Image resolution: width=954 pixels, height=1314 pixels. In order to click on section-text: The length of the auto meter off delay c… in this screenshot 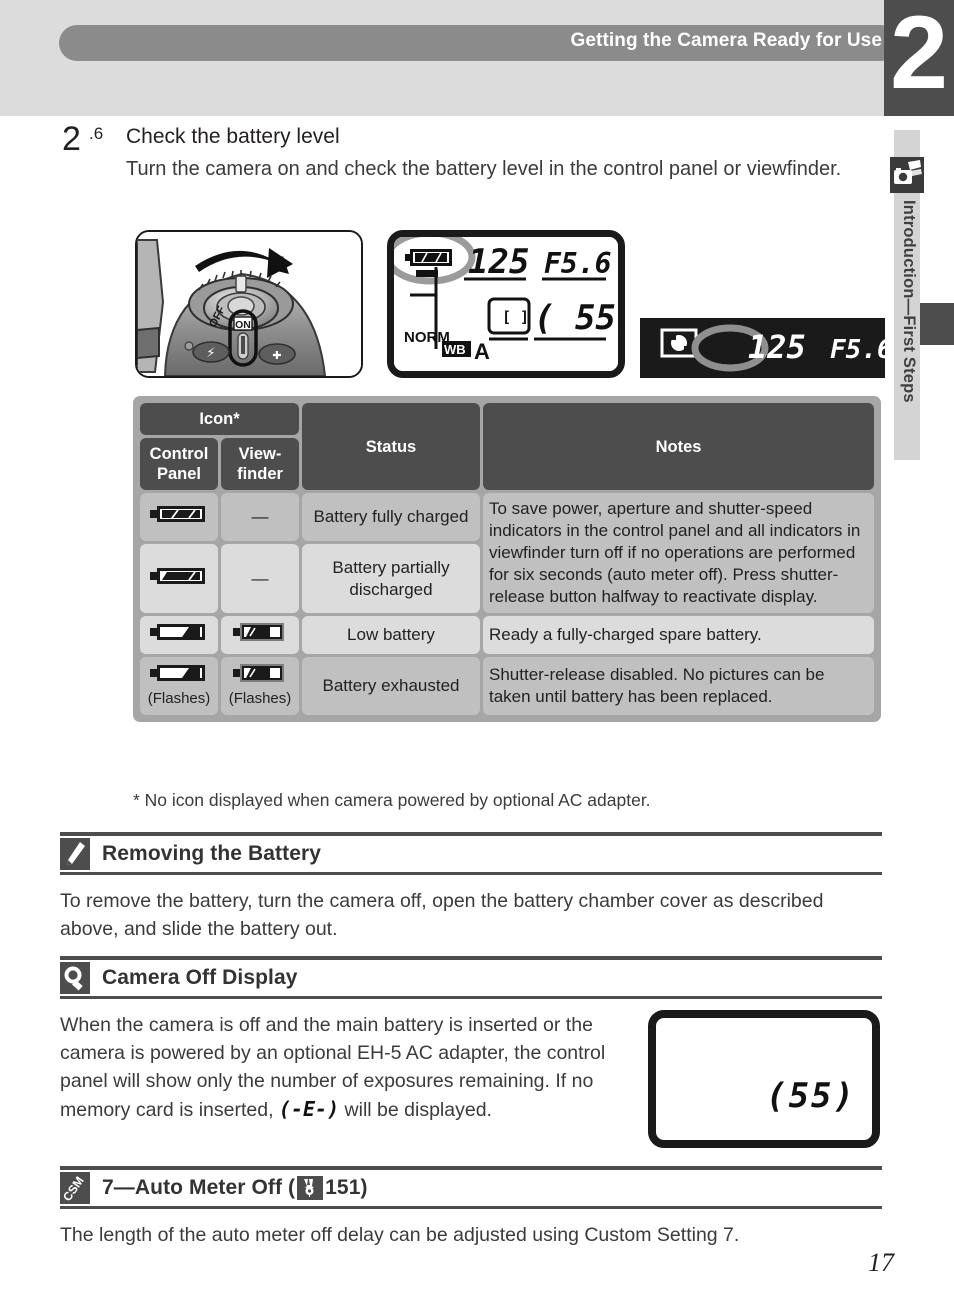, I will do `click(400, 1235)`.